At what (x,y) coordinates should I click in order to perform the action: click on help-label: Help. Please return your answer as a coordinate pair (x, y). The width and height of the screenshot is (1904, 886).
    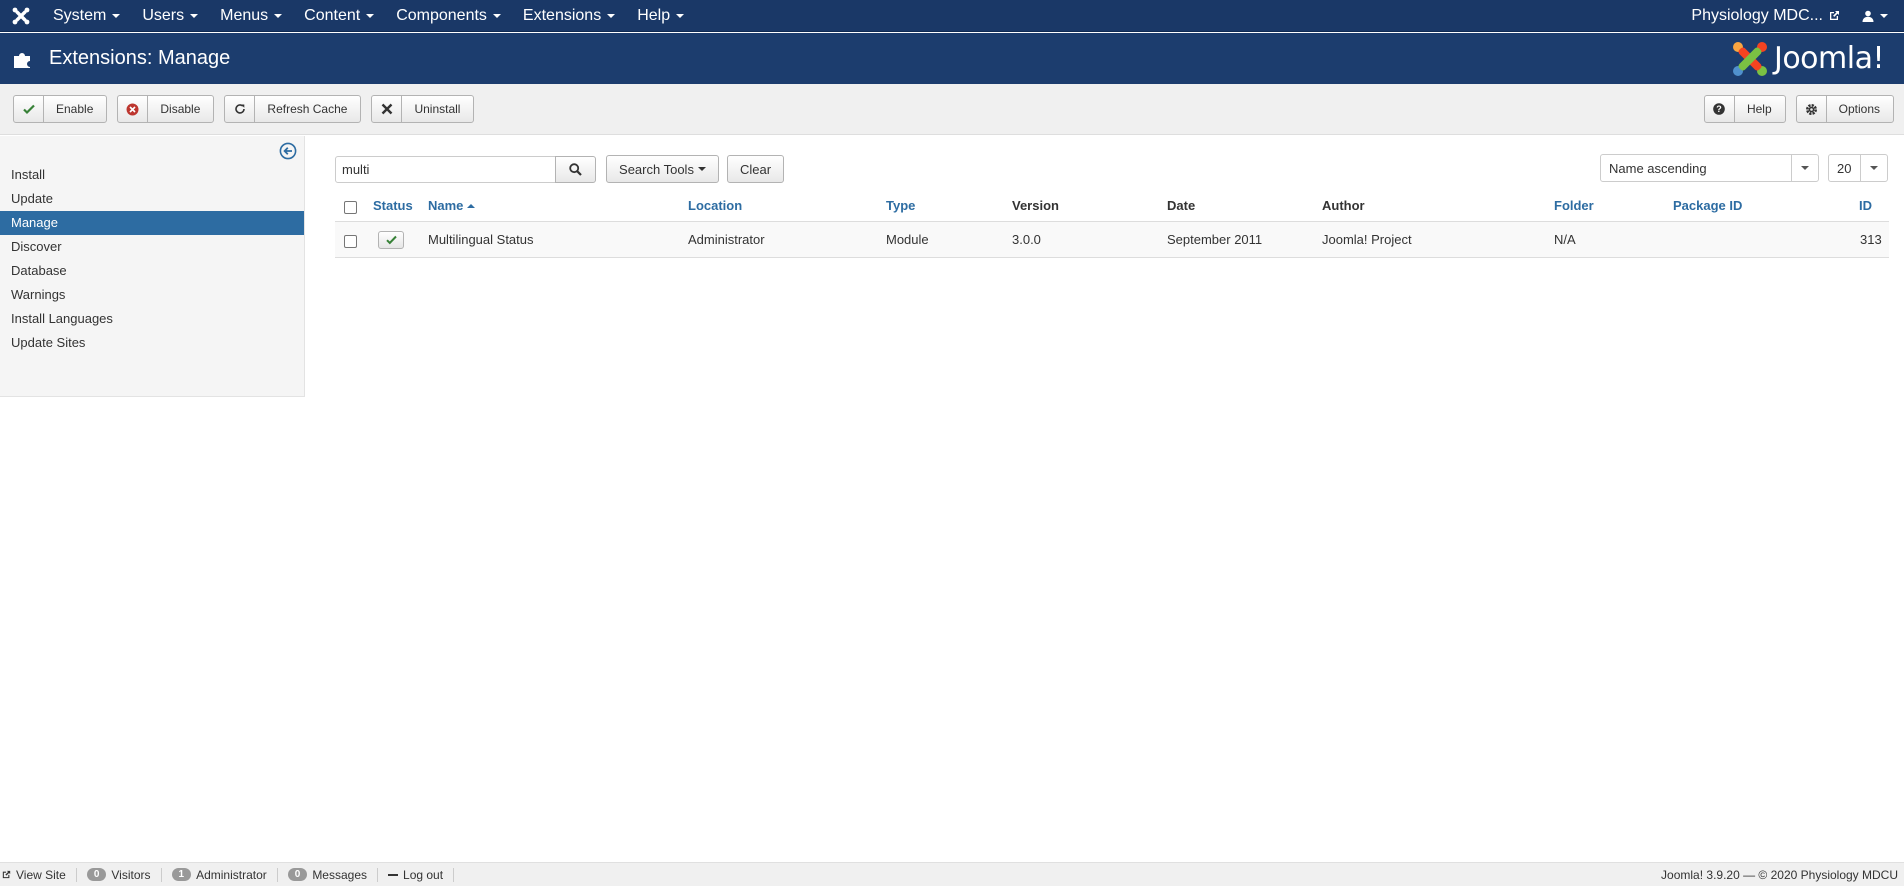
    Looking at the image, I should click on (1759, 109).